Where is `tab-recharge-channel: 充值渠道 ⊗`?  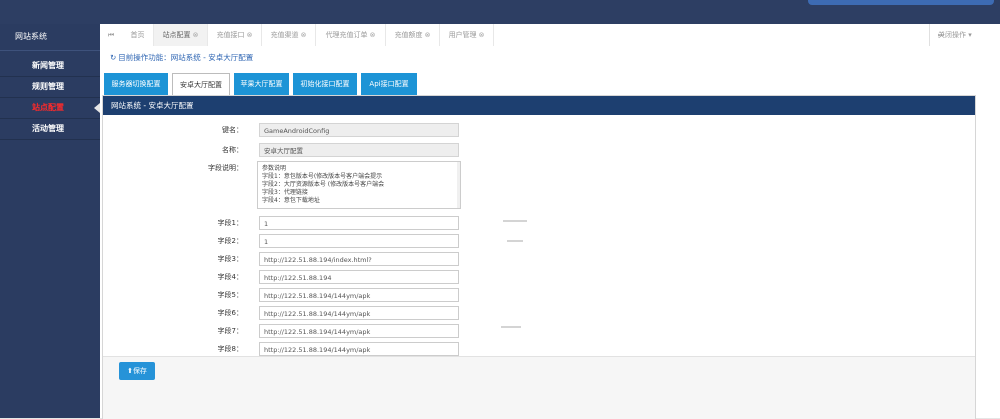
tab-recharge-channel: 充值渠道 ⊗ is located at coordinates (289, 35).